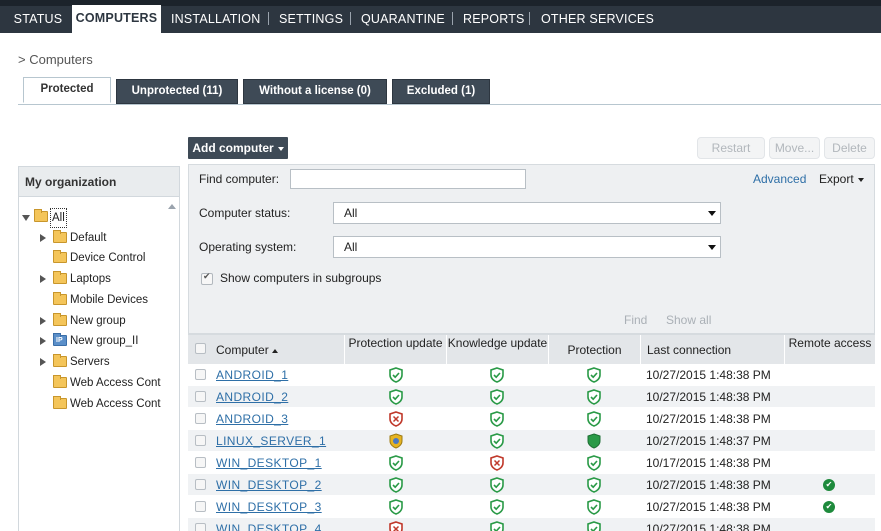 The height and width of the screenshot is (531, 881). What do you see at coordinates (177, 91) in the screenshot?
I see `tab-unprotected: Unprotected (11)` at bounding box center [177, 91].